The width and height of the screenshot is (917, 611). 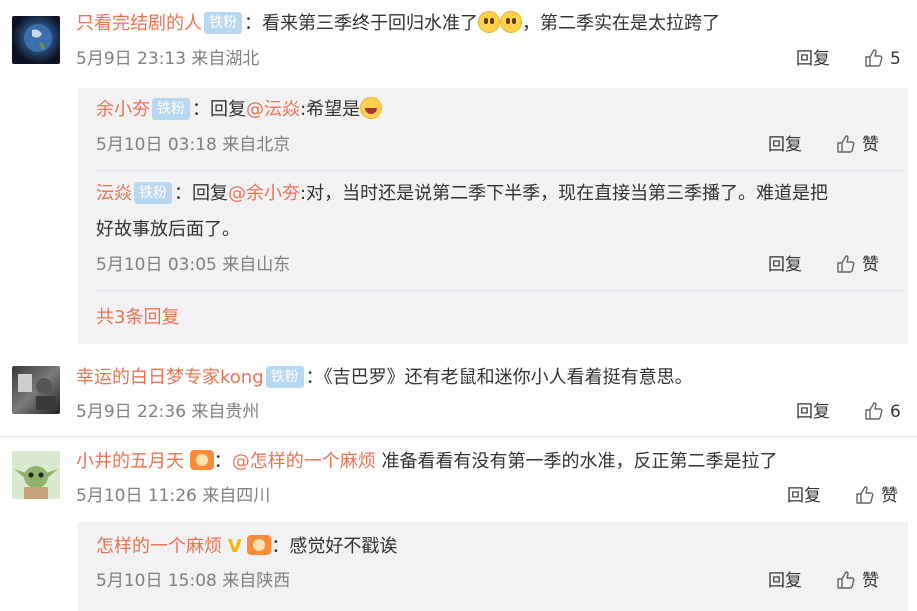 I want to click on comment-meta: 5月9日 22:36 来自贵州, so click(x=168, y=412).